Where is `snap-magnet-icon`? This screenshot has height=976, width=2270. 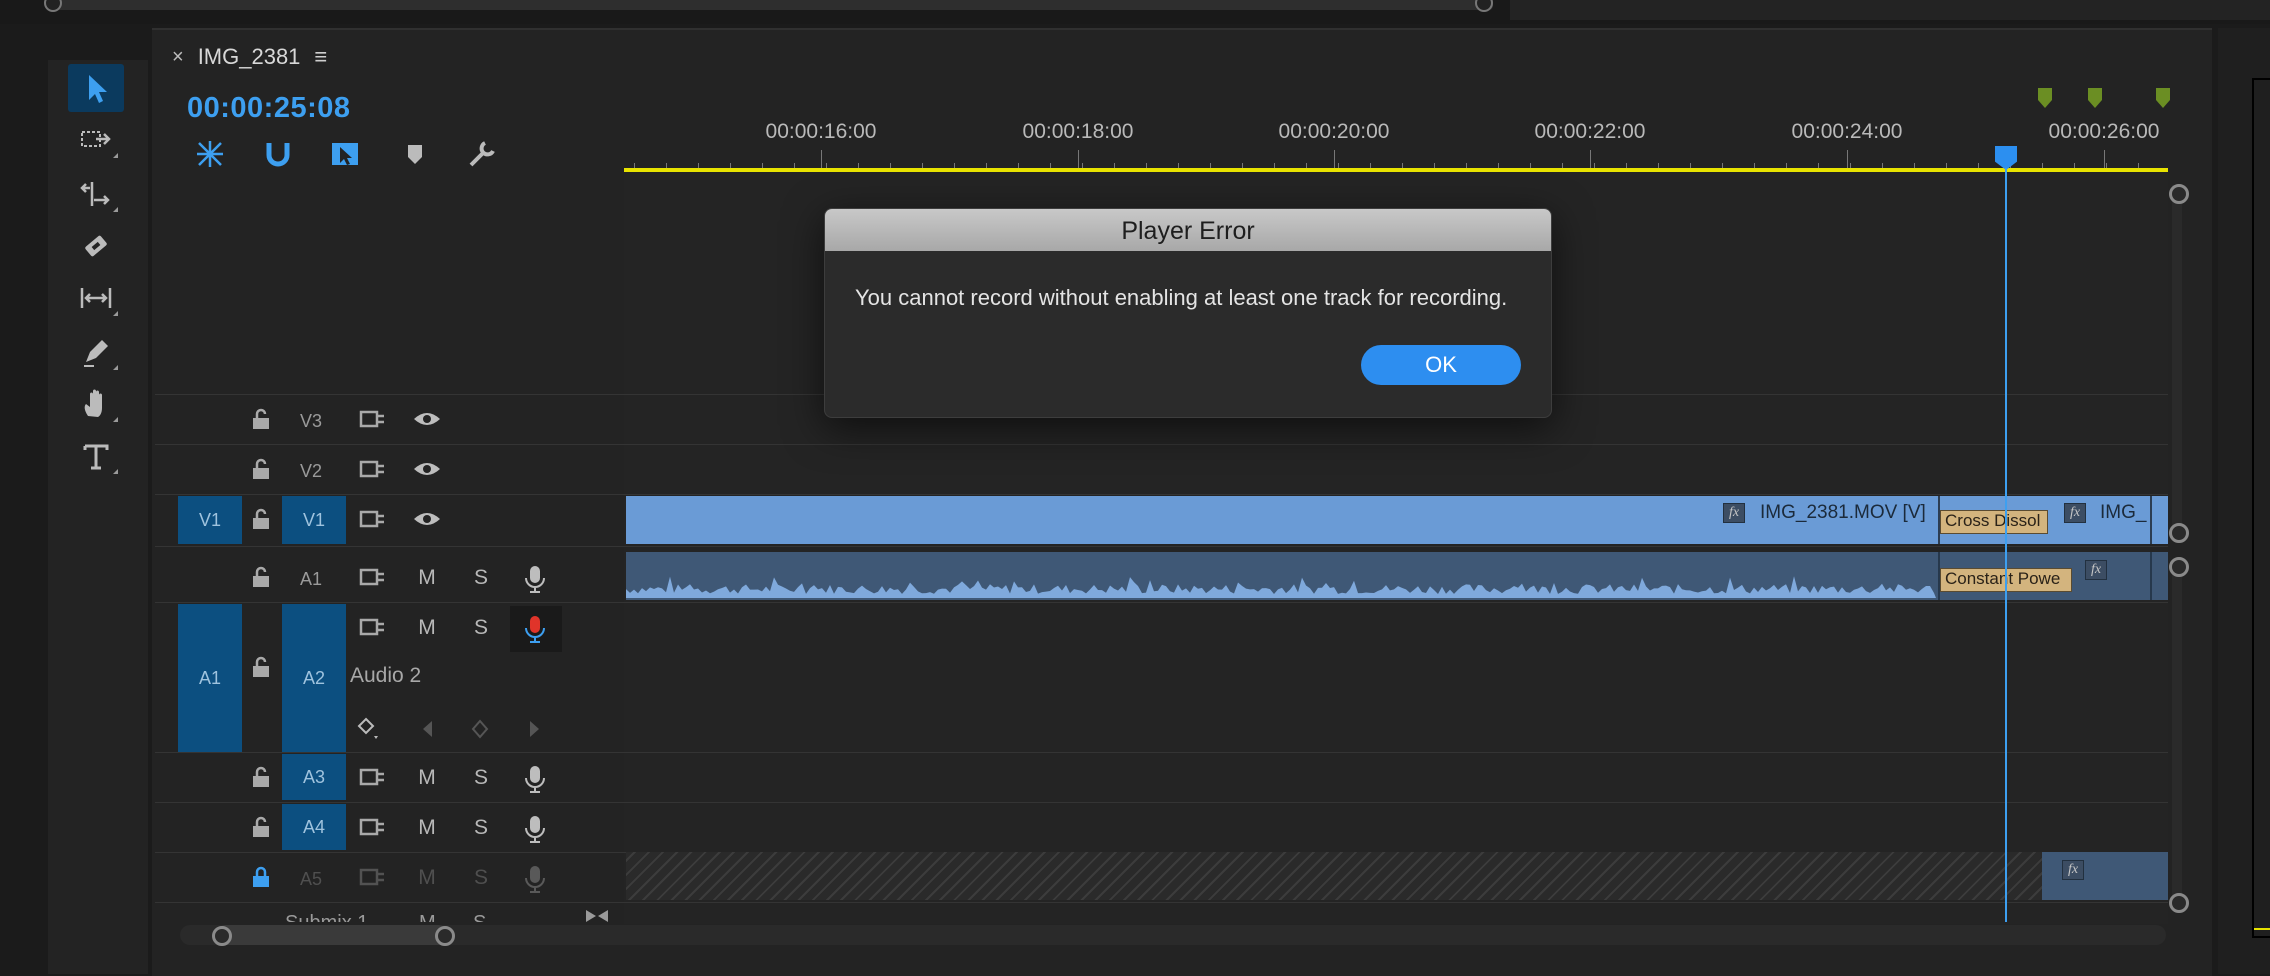
snap-magnet-icon is located at coordinates (278, 154).